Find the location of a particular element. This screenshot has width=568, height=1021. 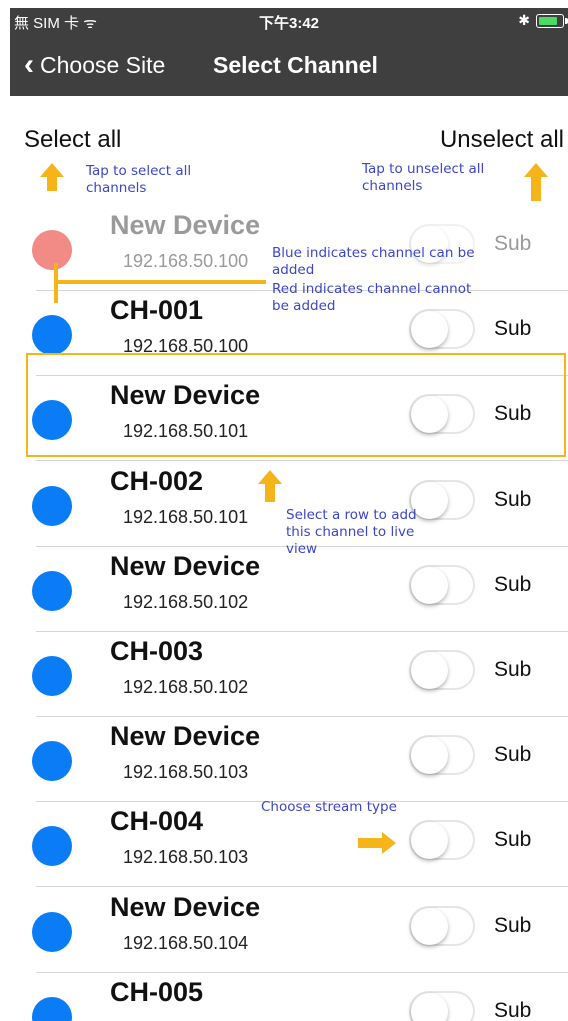

navigation-bar: ‹ Choose Site Select Channel is located at coordinates (289, 69).